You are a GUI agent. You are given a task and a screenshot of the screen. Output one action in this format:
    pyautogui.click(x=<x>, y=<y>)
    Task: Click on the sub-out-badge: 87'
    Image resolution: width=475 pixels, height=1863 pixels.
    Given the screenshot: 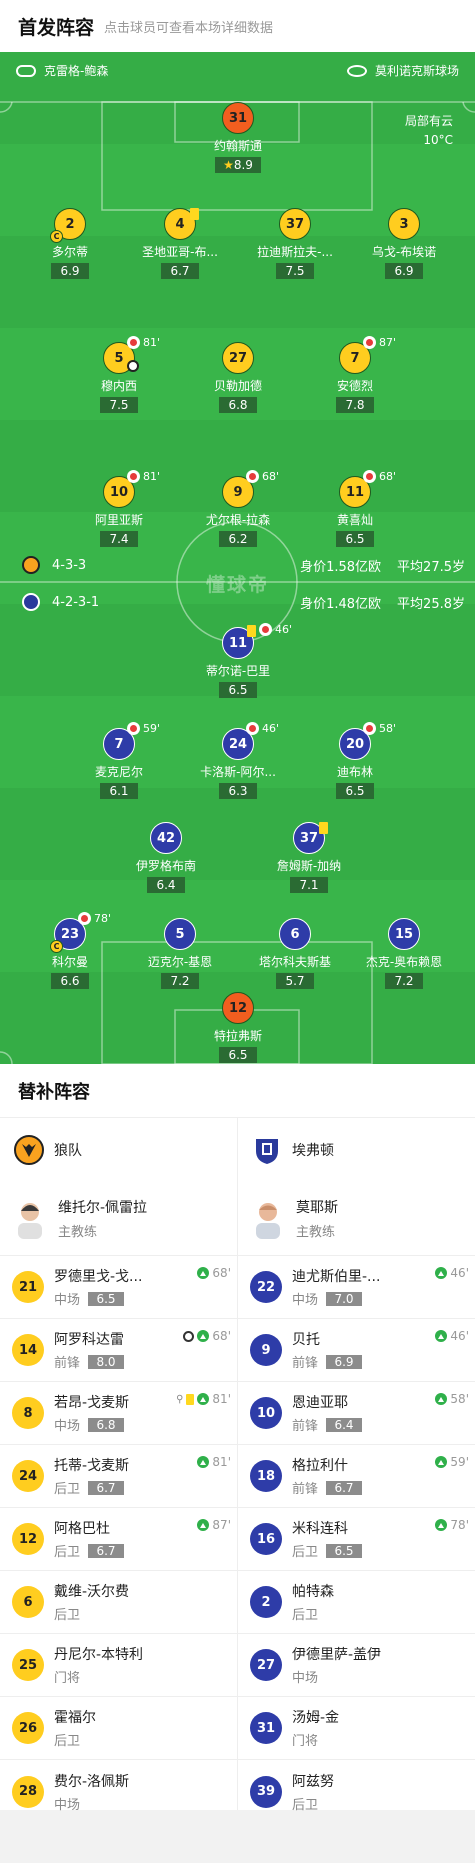 What is the action you would take?
    pyautogui.click(x=379, y=342)
    